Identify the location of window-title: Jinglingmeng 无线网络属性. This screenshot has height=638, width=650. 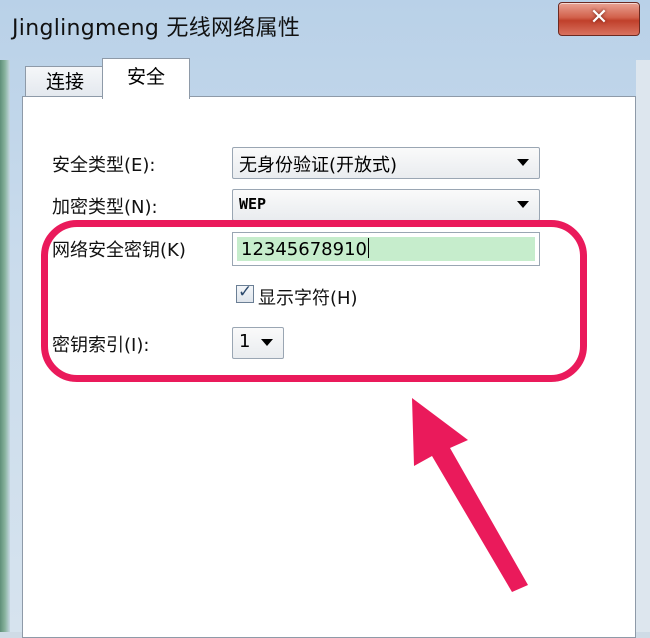
(156, 28).